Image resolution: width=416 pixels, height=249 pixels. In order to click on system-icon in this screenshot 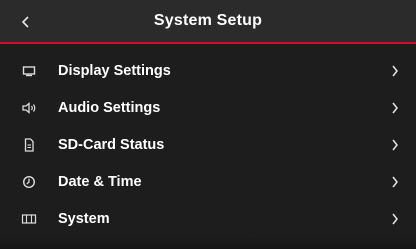, I will do `click(29, 219)`.